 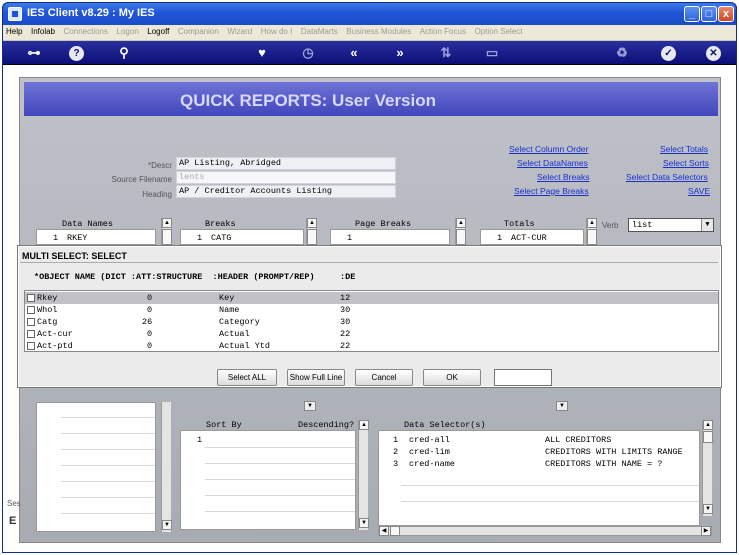 I want to click on menu-wizard: Wizard, so click(x=239, y=30).